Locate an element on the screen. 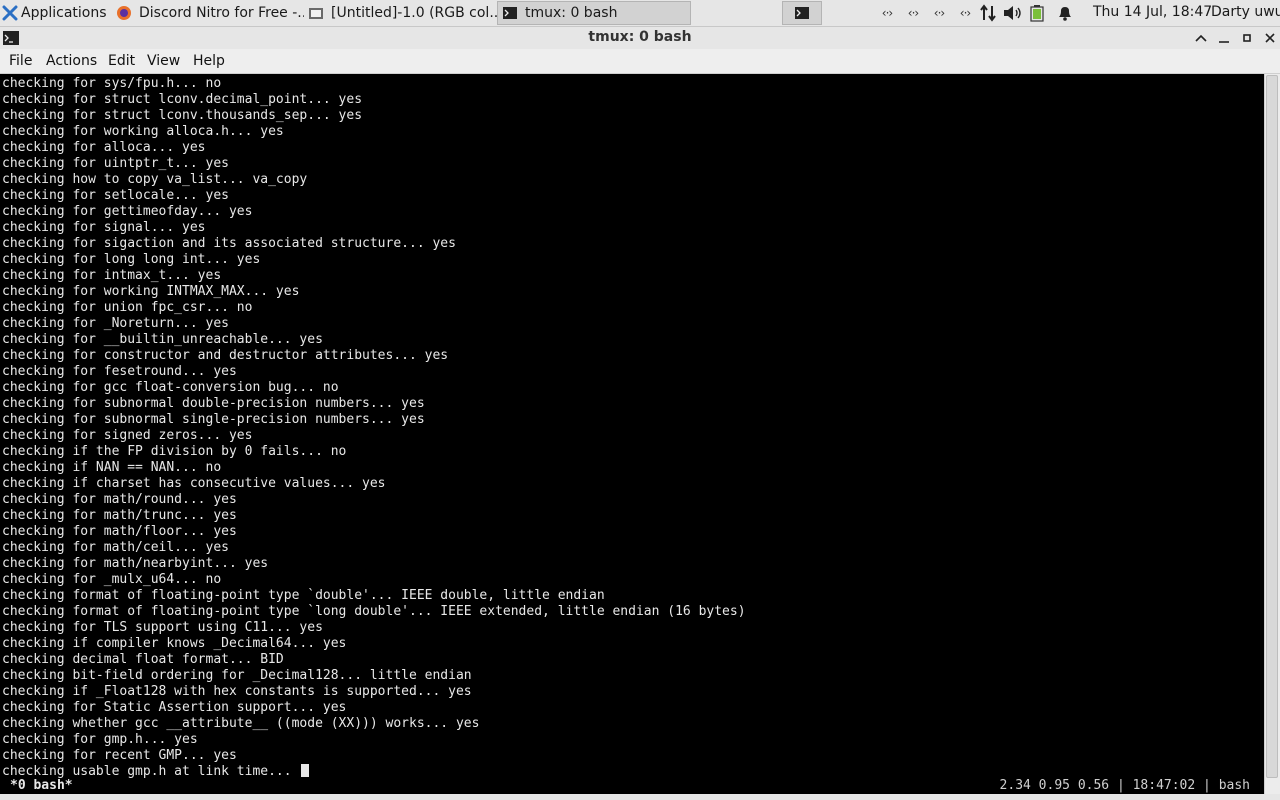 This screenshot has width=1280, height=800. menu-help: Help is located at coordinates (209, 61).